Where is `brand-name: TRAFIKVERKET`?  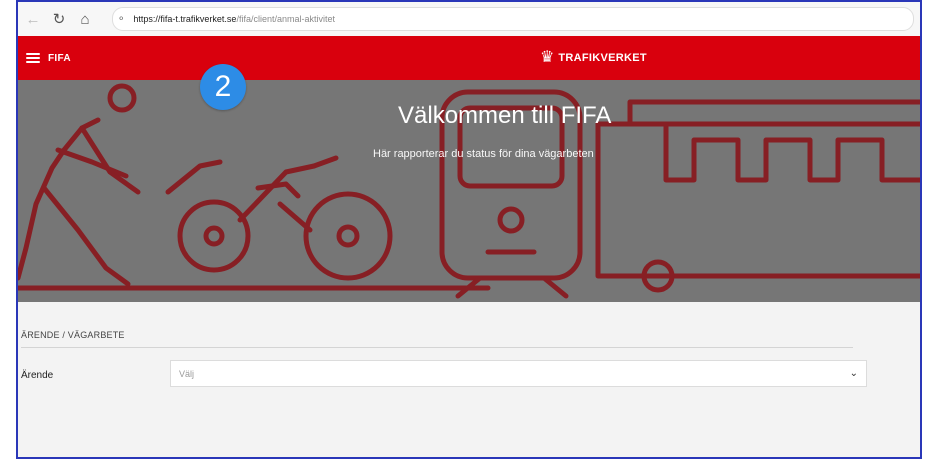 brand-name: TRAFIKVERKET is located at coordinates (602, 58).